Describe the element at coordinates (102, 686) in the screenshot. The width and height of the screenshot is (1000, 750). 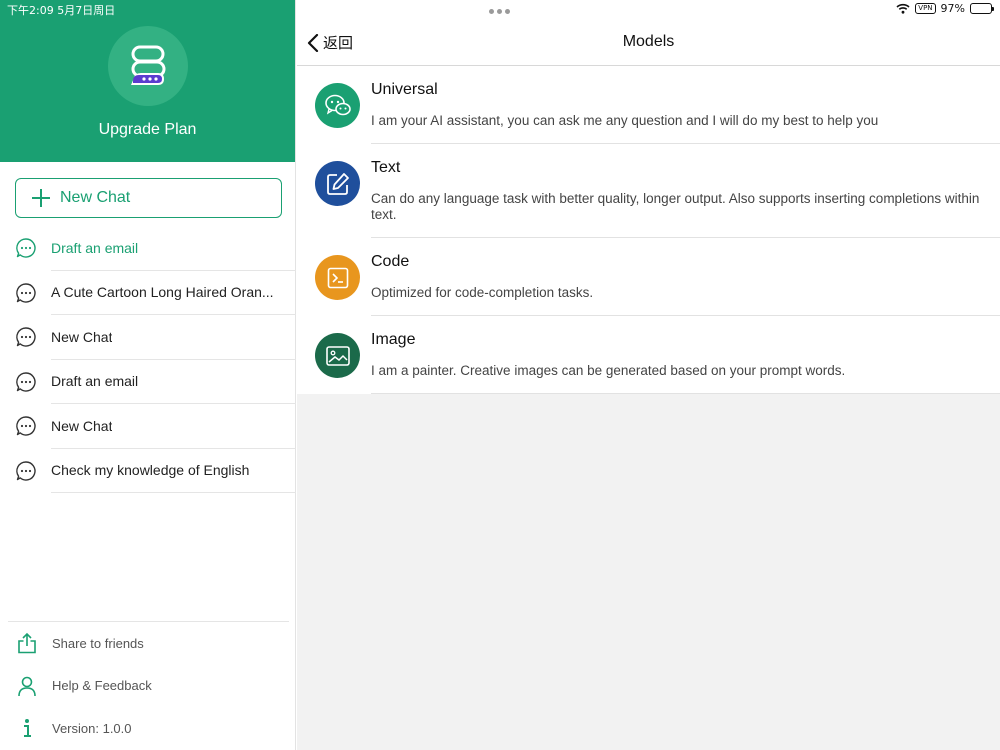
I see `help-feedback-label: Help & Feedback` at that location.